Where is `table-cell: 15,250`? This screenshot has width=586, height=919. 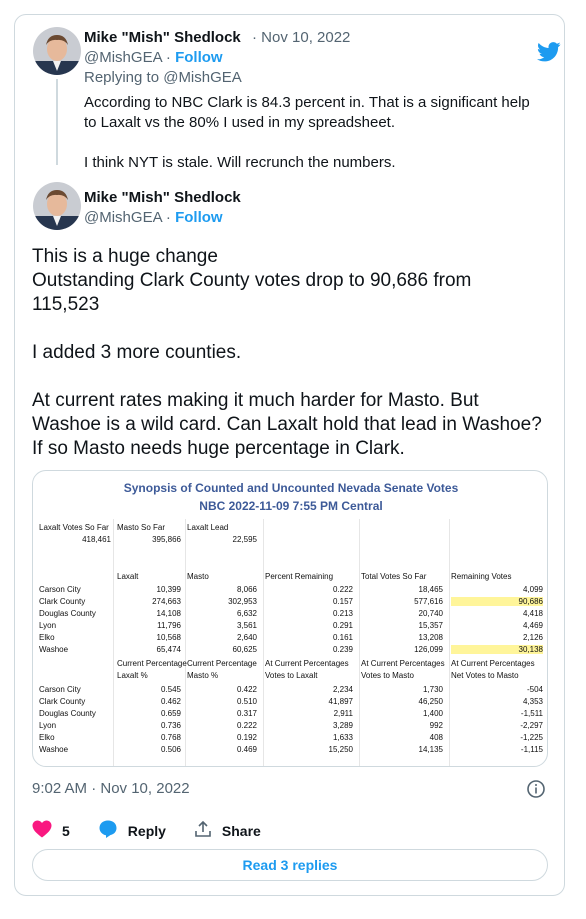
table-cell: 15,250 is located at coordinates (340, 749).